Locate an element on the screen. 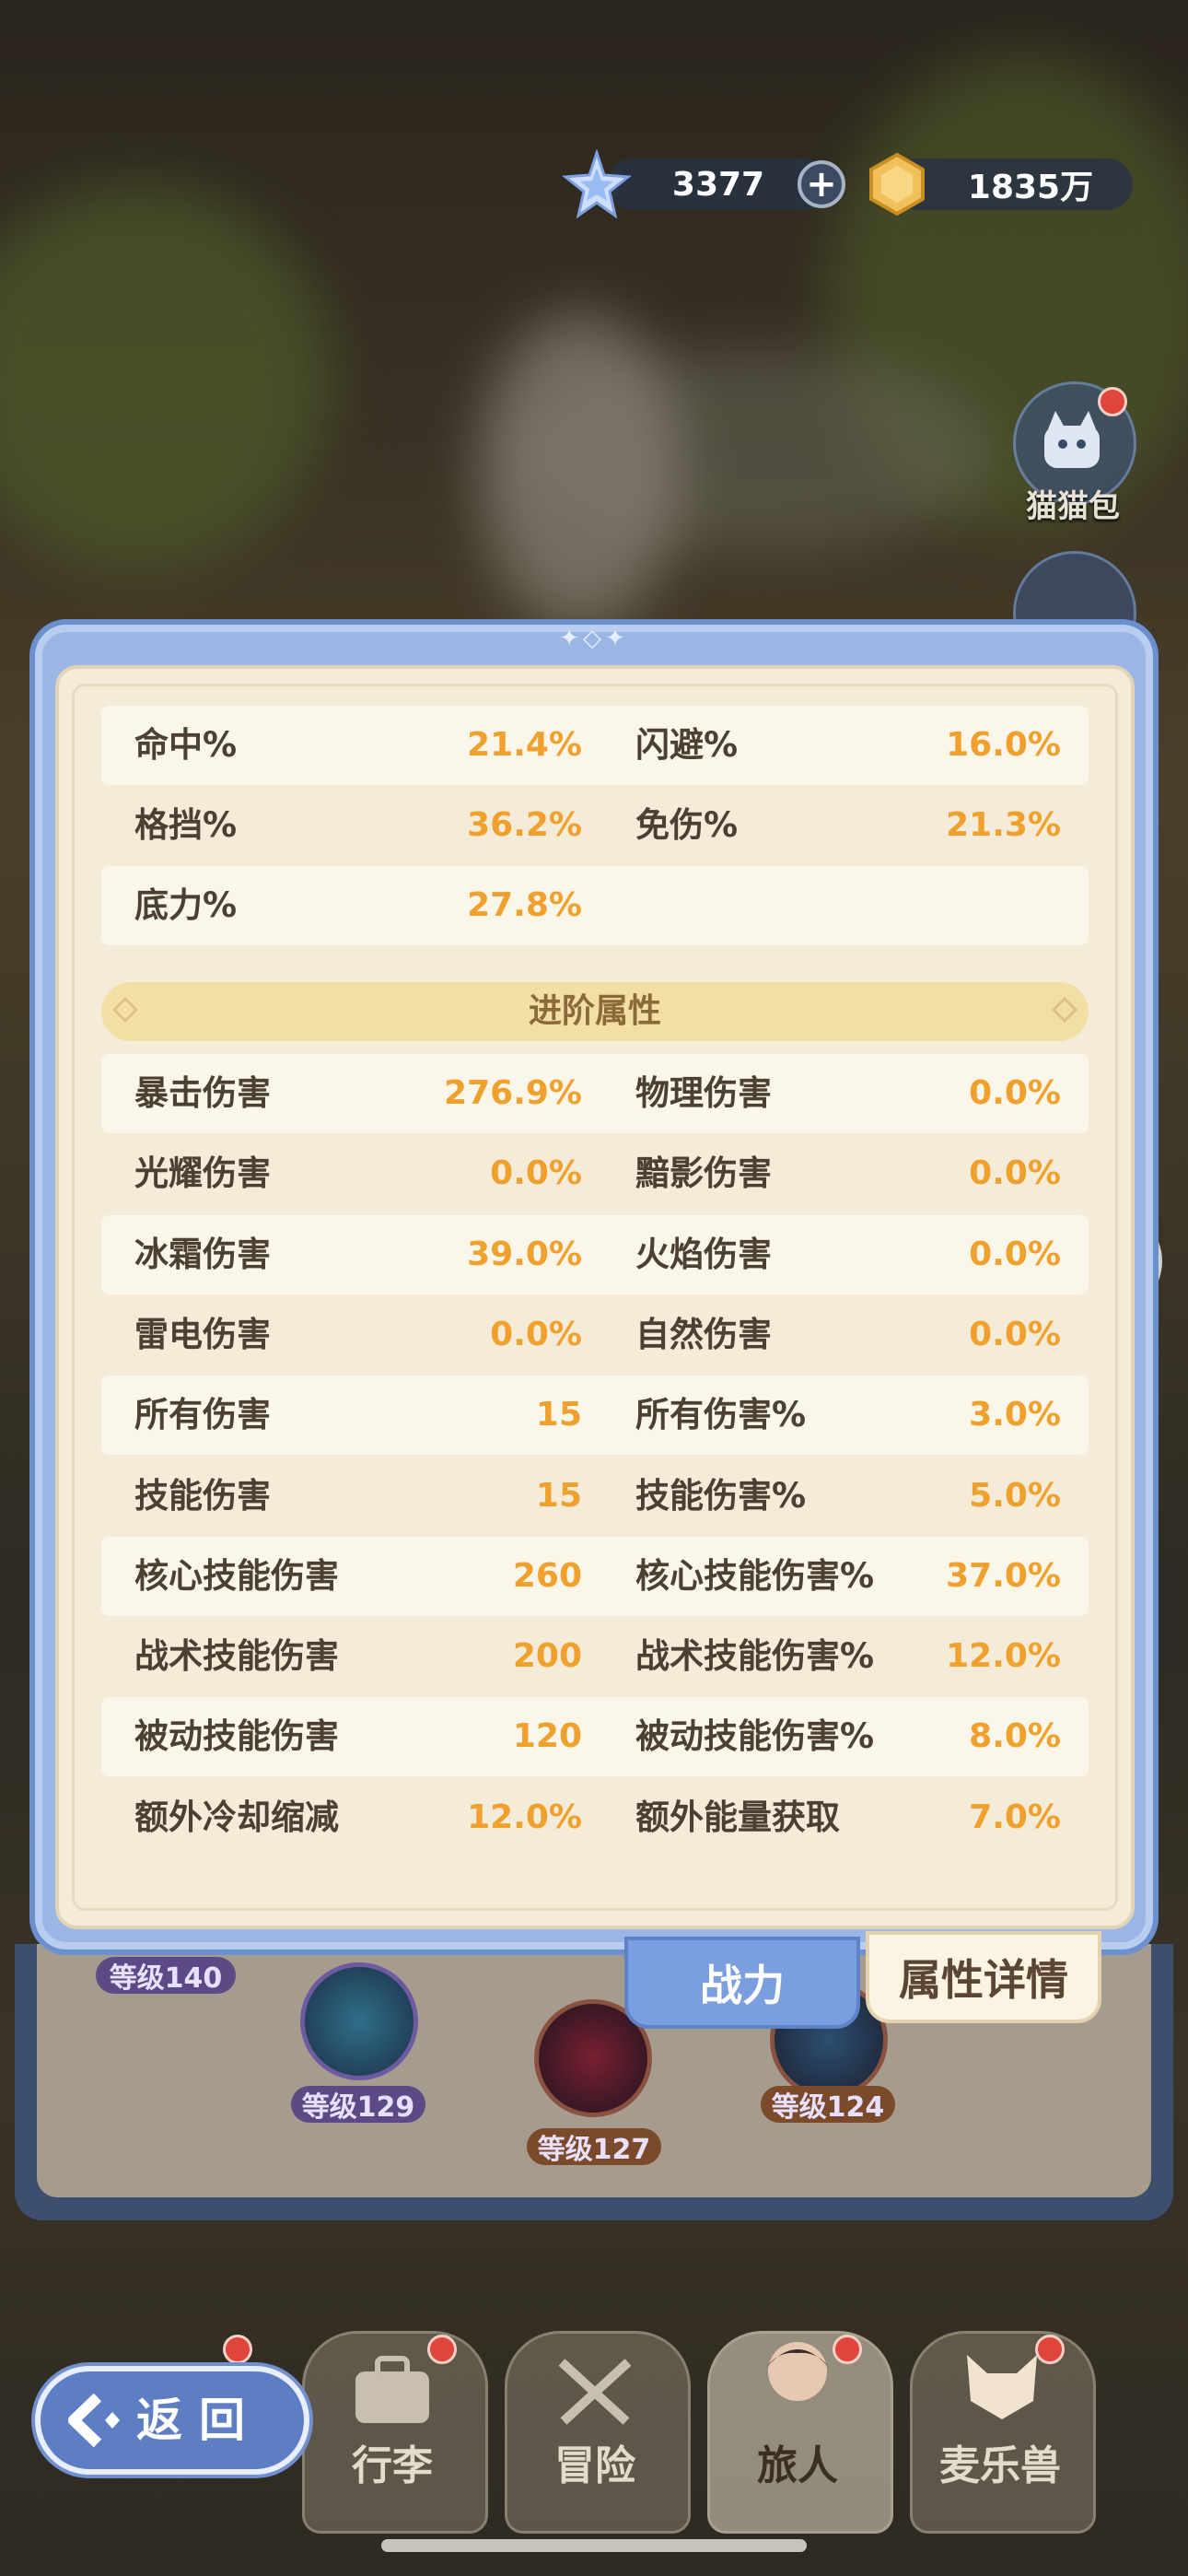  stat-label: 被动技能伤害 is located at coordinates (236, 1736).